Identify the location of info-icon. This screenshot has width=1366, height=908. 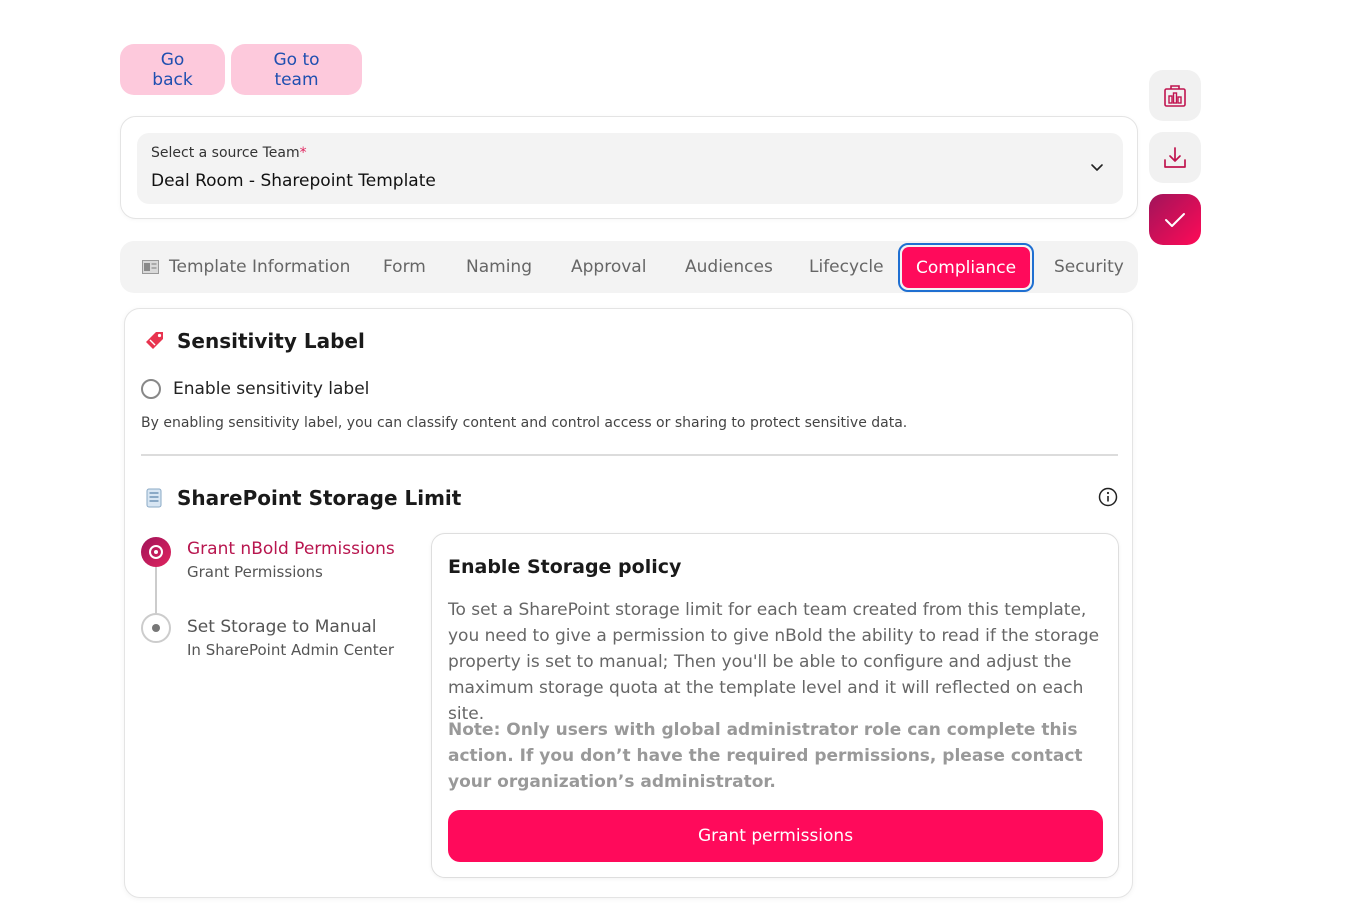
(1108, 497).